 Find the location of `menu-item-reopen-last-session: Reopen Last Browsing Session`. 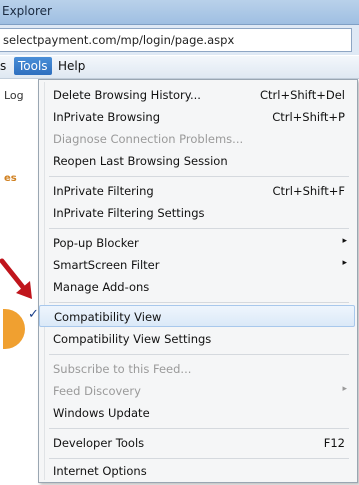

menu-item-reopen-last-session: Reopen Last Browsing Session is located at coordinates (197, 161).